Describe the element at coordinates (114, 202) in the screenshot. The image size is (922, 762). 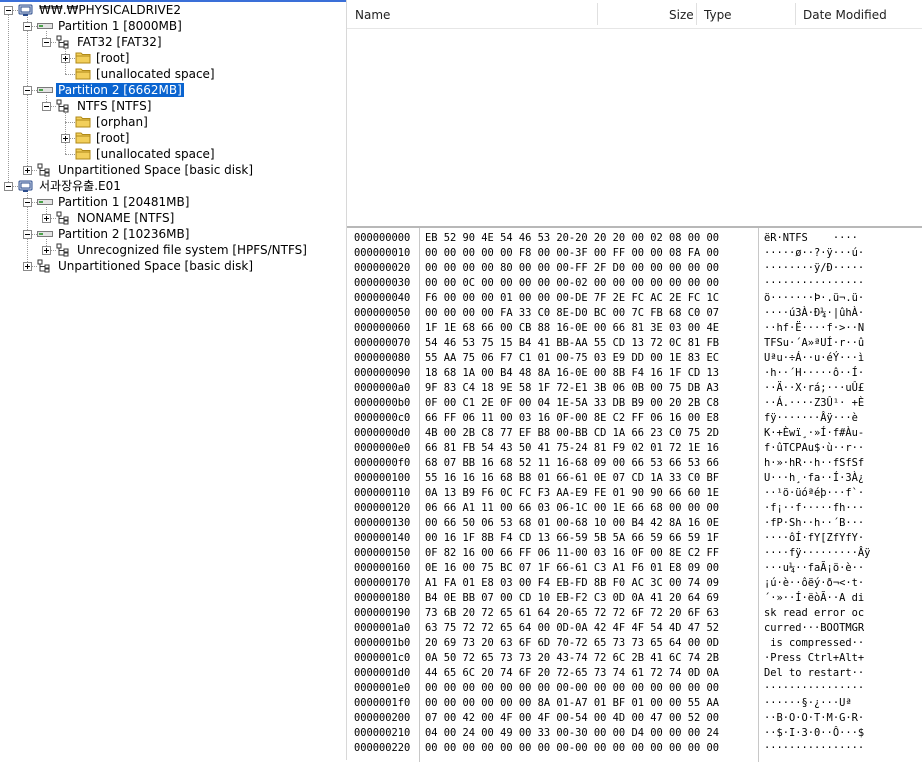
I see `tree-node: Partition 1 [20481MB]` at that location.